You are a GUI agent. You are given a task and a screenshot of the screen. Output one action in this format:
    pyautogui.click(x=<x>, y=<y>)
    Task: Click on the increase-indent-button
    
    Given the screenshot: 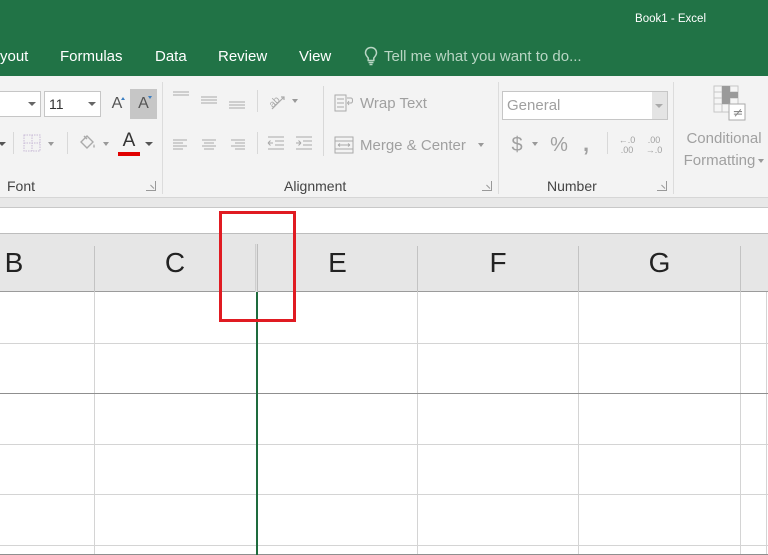 What is the action you would take?
    pyautogui.click(x=304, y=144)
    